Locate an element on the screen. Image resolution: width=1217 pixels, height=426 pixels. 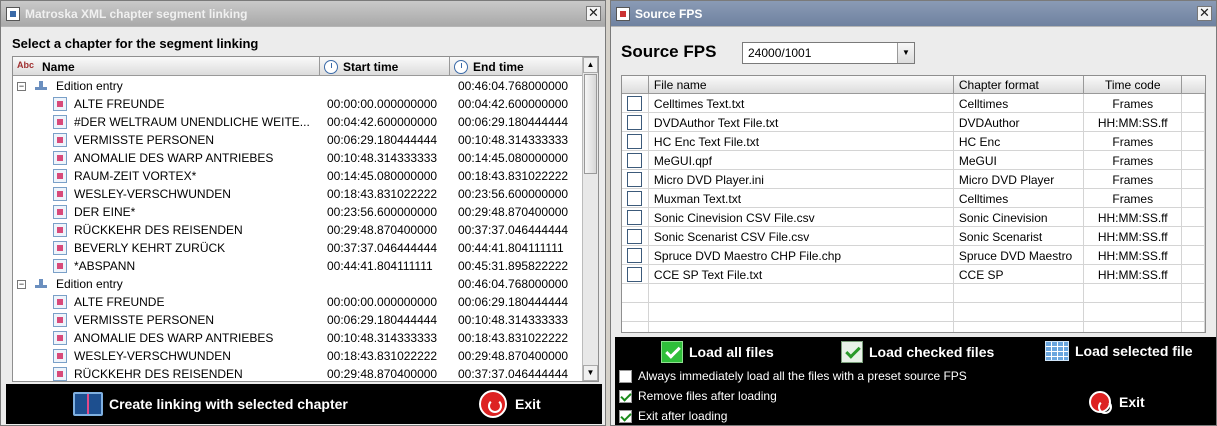
name-cell: RAUM-ZEIT VORTEX* is located at coordinates (170, 176).